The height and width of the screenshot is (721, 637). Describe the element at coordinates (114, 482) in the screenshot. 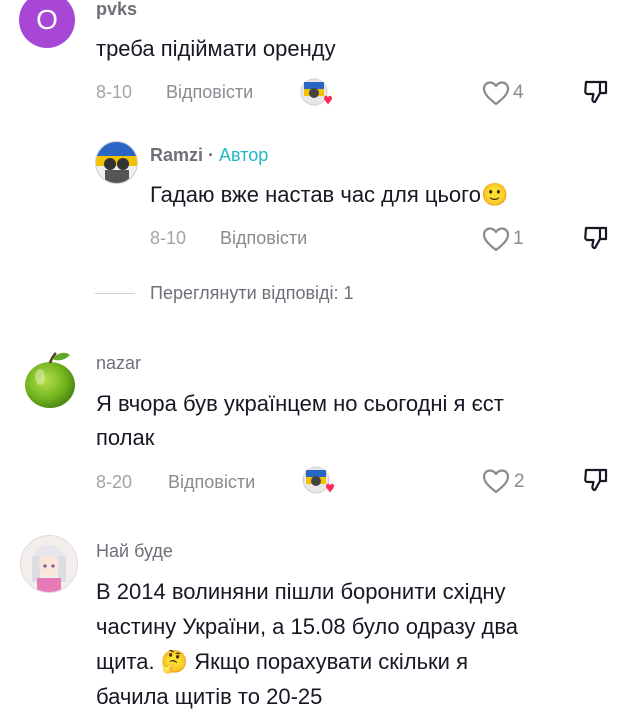

I see `comment-date: 8-20` at that location.